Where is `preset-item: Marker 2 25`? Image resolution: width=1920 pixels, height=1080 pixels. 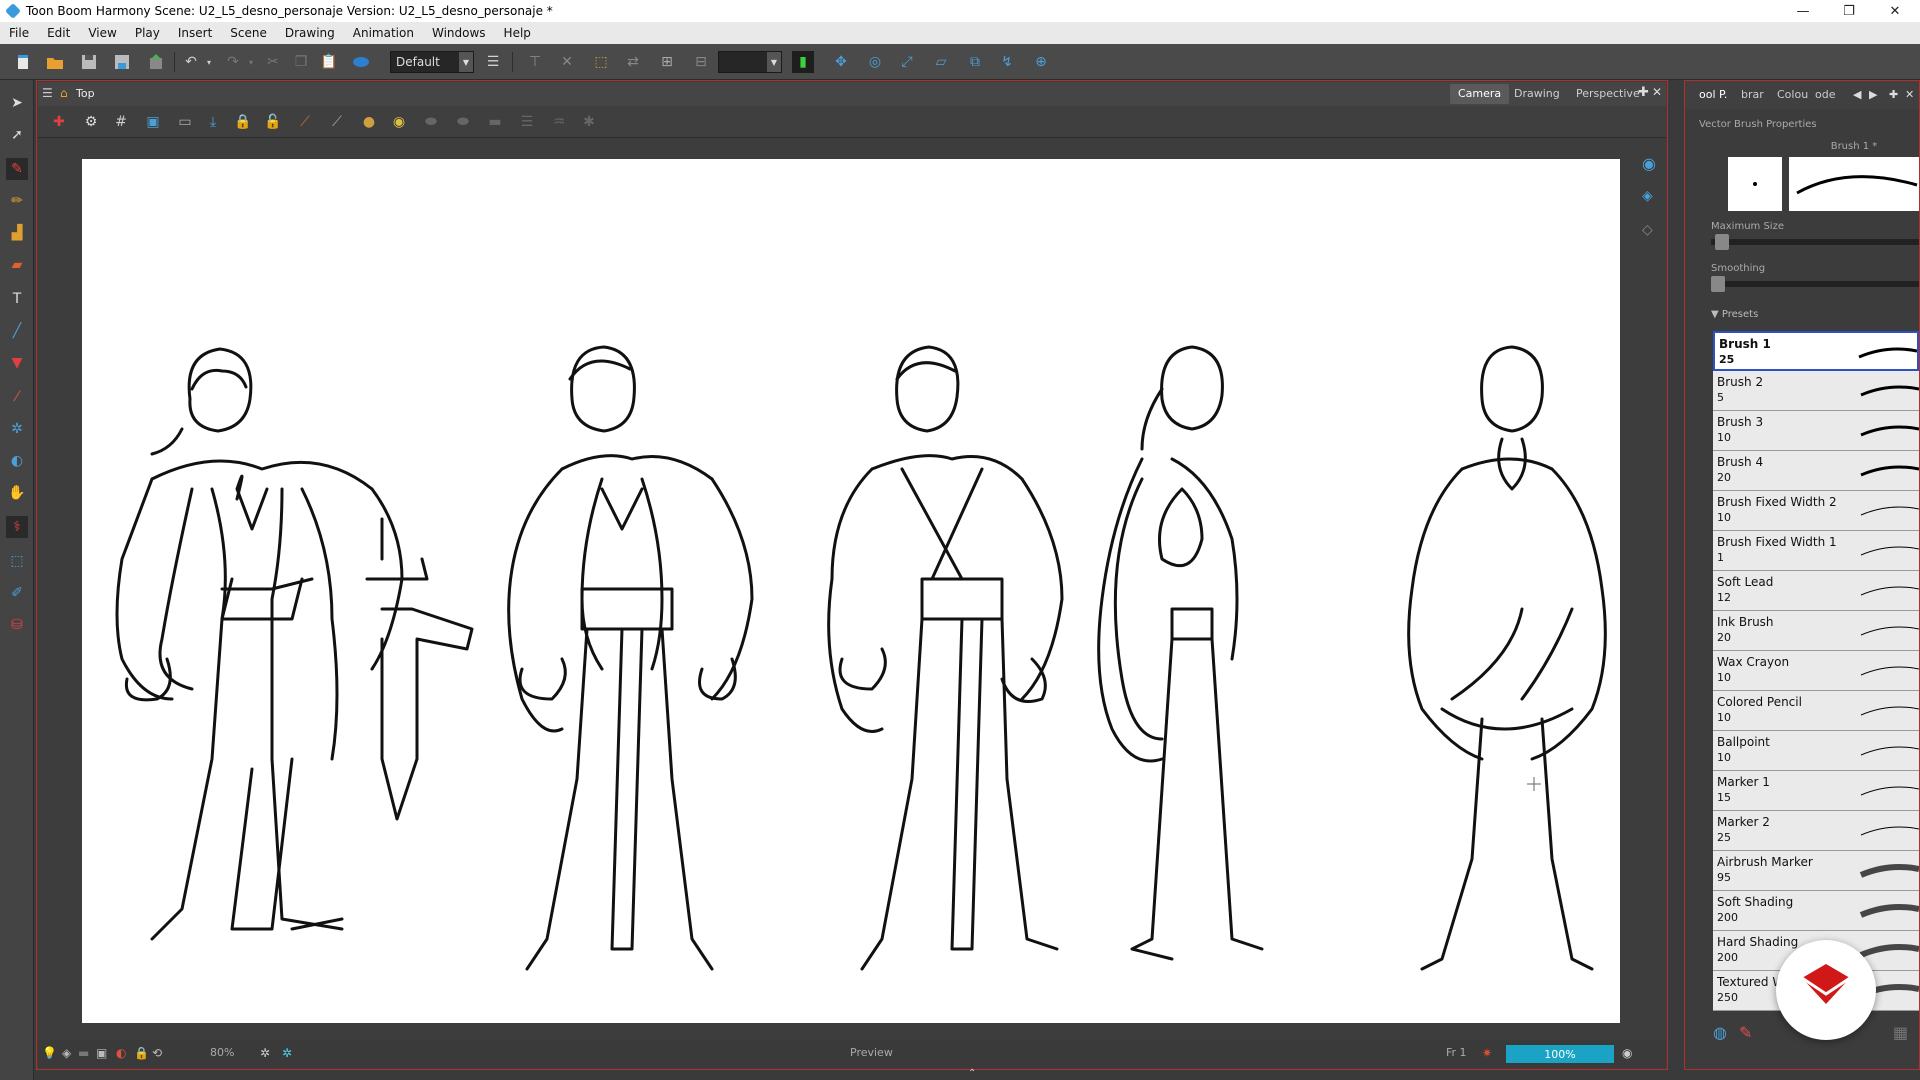
preset-item: Marker 2 25 is located at coordinates (1816, 831).